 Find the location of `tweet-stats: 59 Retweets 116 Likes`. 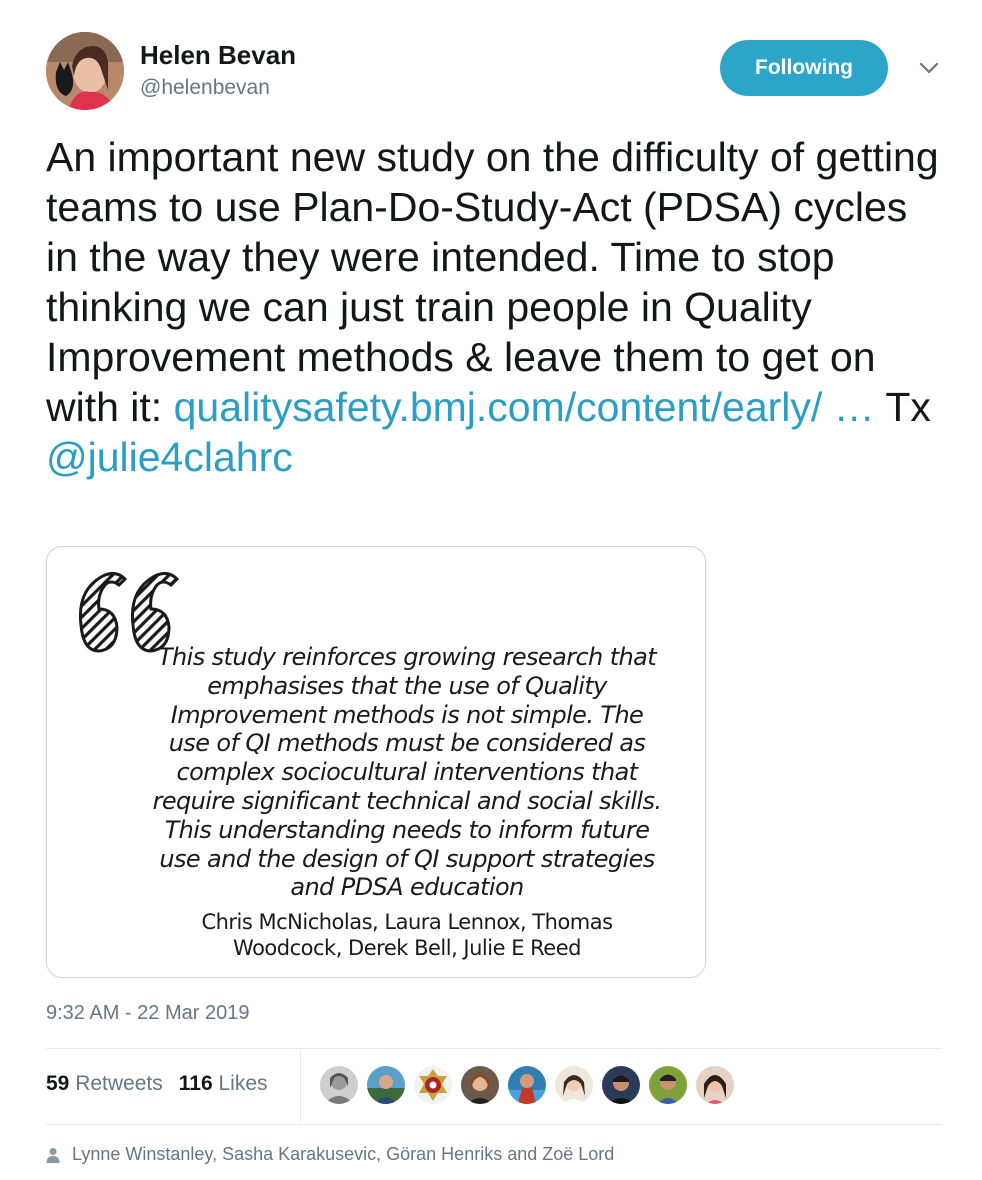

tweet-stats: 59 Retweets 116 Likes is located at coordinates (157, 1084).